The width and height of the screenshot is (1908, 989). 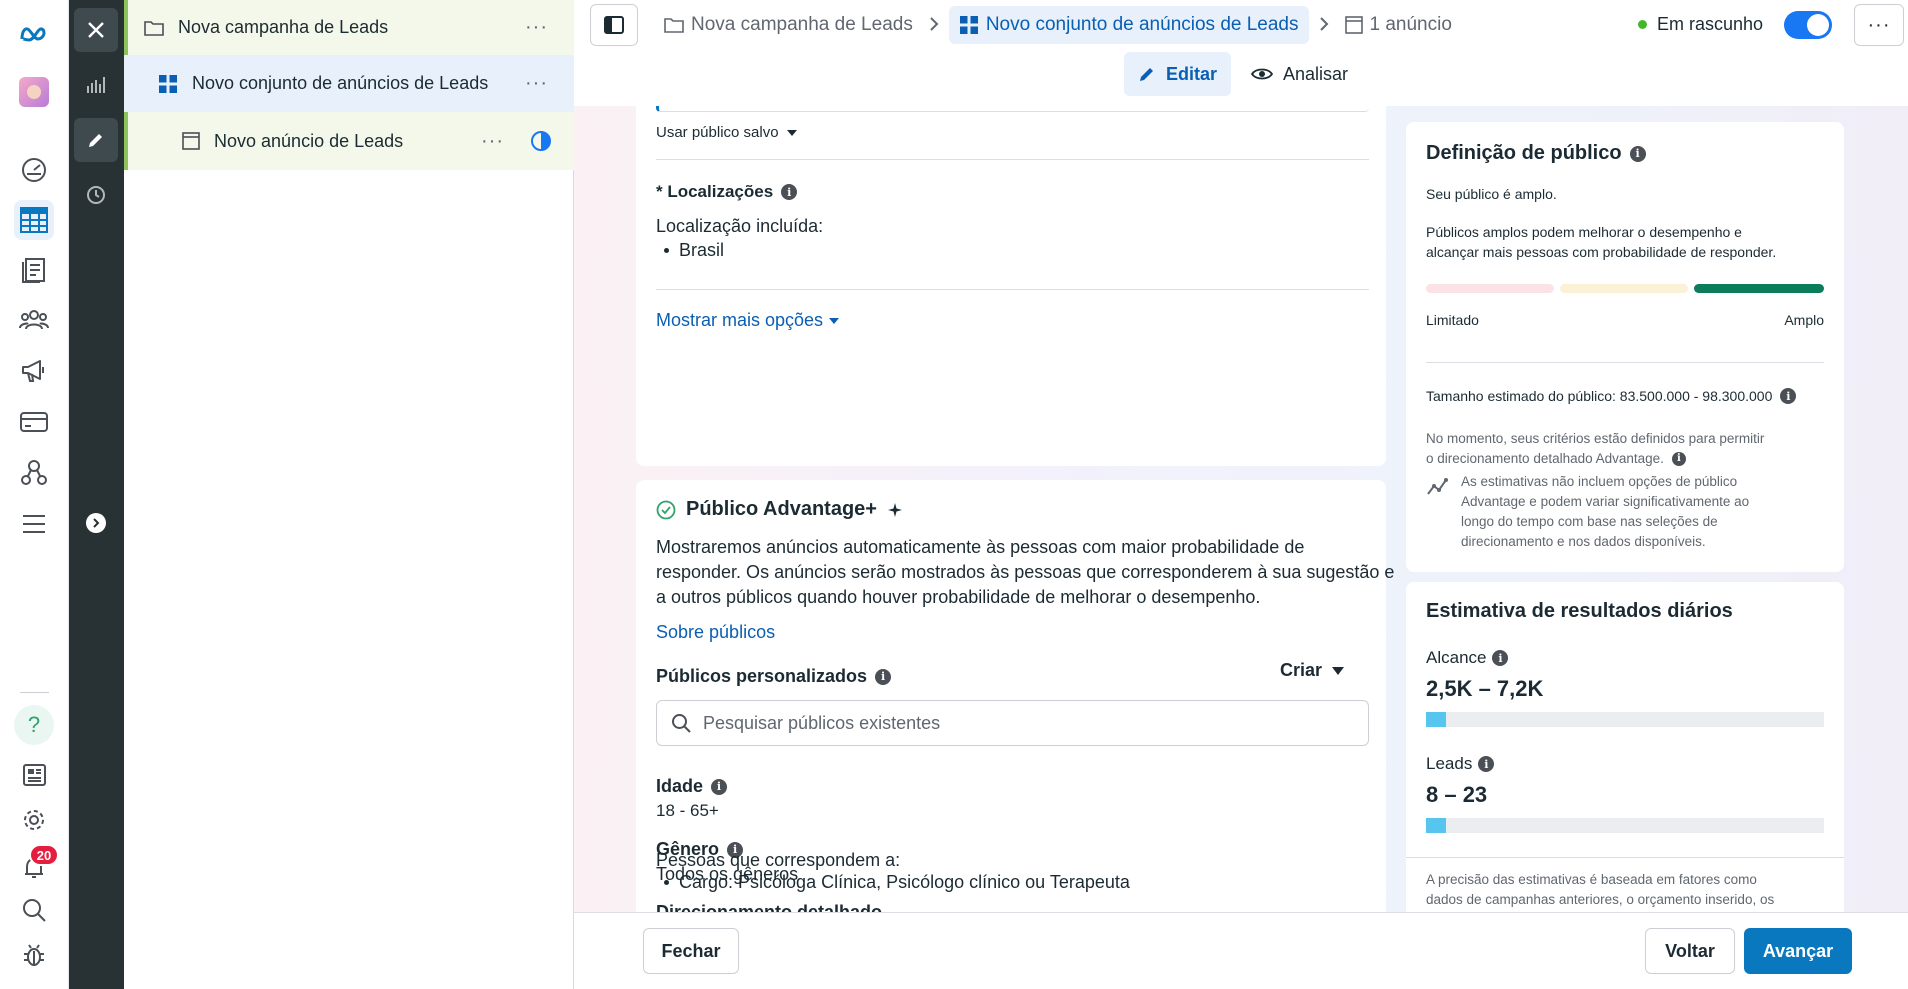 I want to click on leads-label: Leads, so click(x=1449, y=763).